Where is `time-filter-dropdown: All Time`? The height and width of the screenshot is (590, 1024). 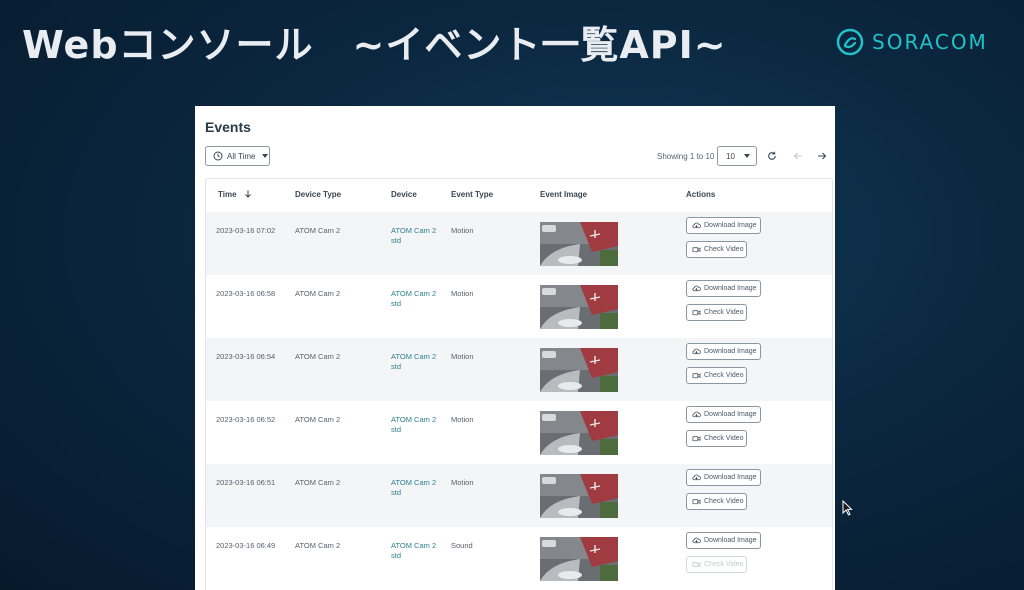
time-filter-dropdown: All Time is located at coordinates (237, 156).